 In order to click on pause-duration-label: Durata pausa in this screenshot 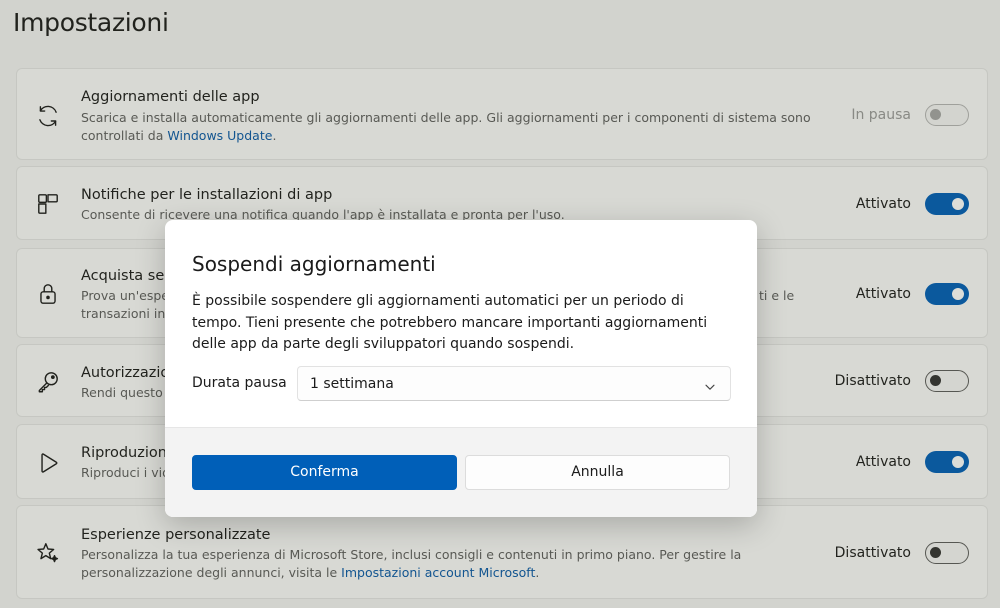, I will do `click(239, 383)`.